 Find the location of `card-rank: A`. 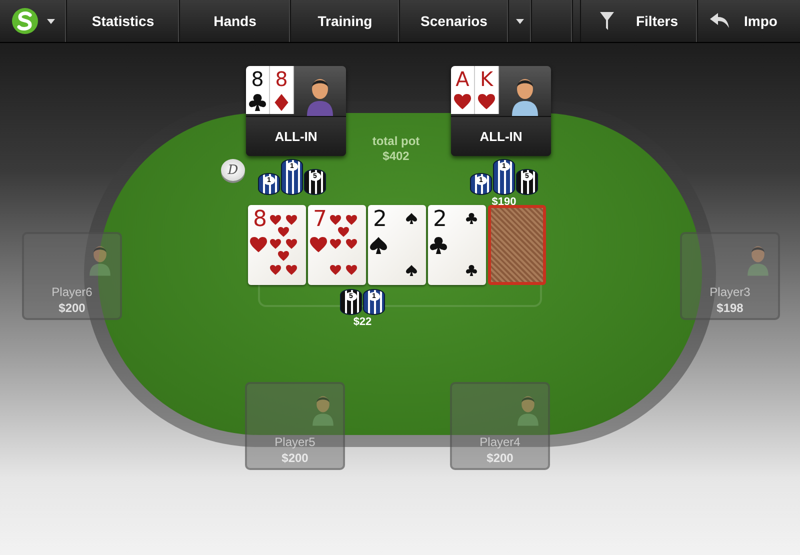

card-rank: A is located at coordinates (463, 79).